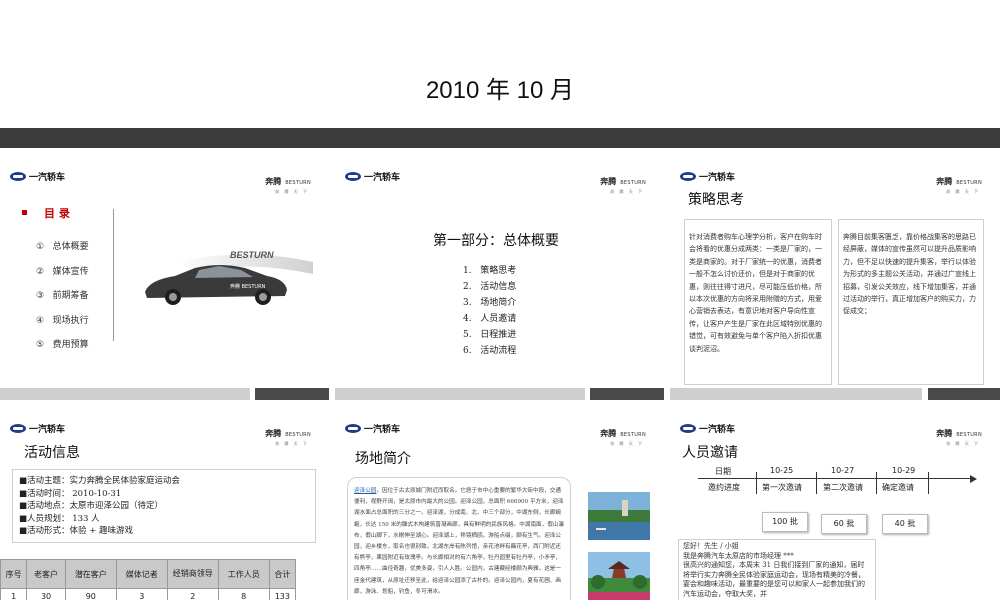 The image size is (1000, 600). What do you see at coordinates (57, 213) in the screenshot?
I see `contents-heading: 目 录` at bounding box center [57, 213].